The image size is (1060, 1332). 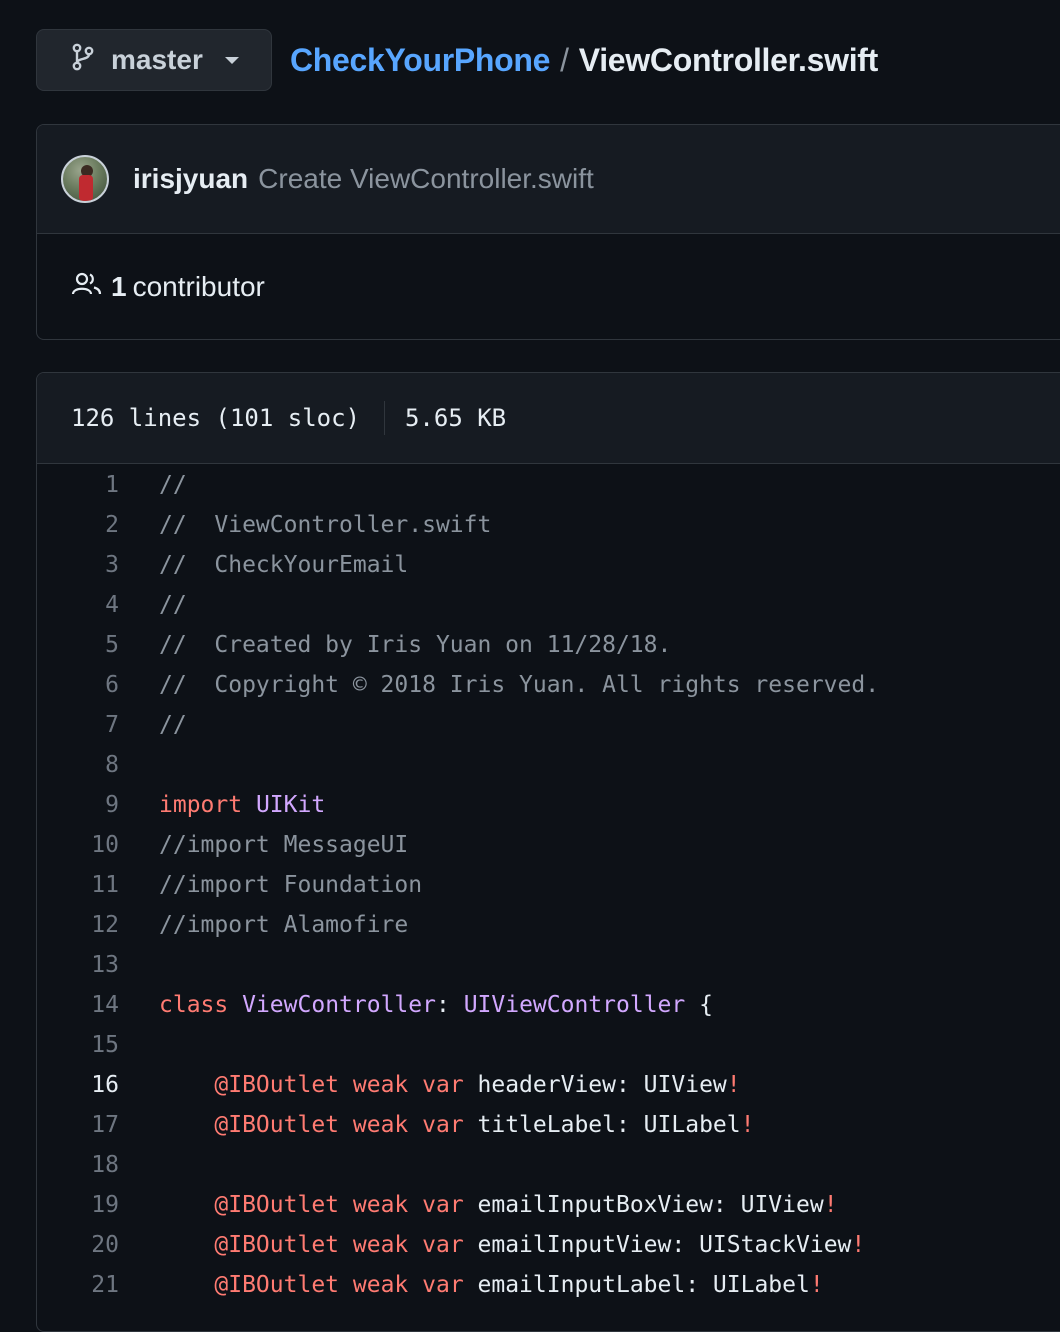 I want to click on line-number: 7, so click(x=78, y=725).